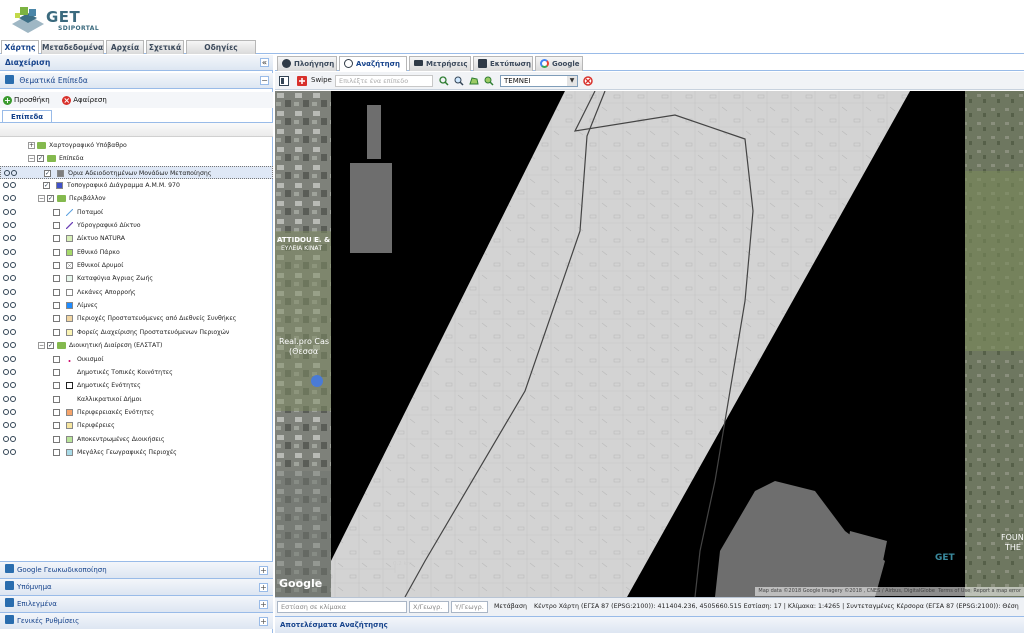  I want to click on tab-navigation: Πλοήγηση, so click(307, 63).